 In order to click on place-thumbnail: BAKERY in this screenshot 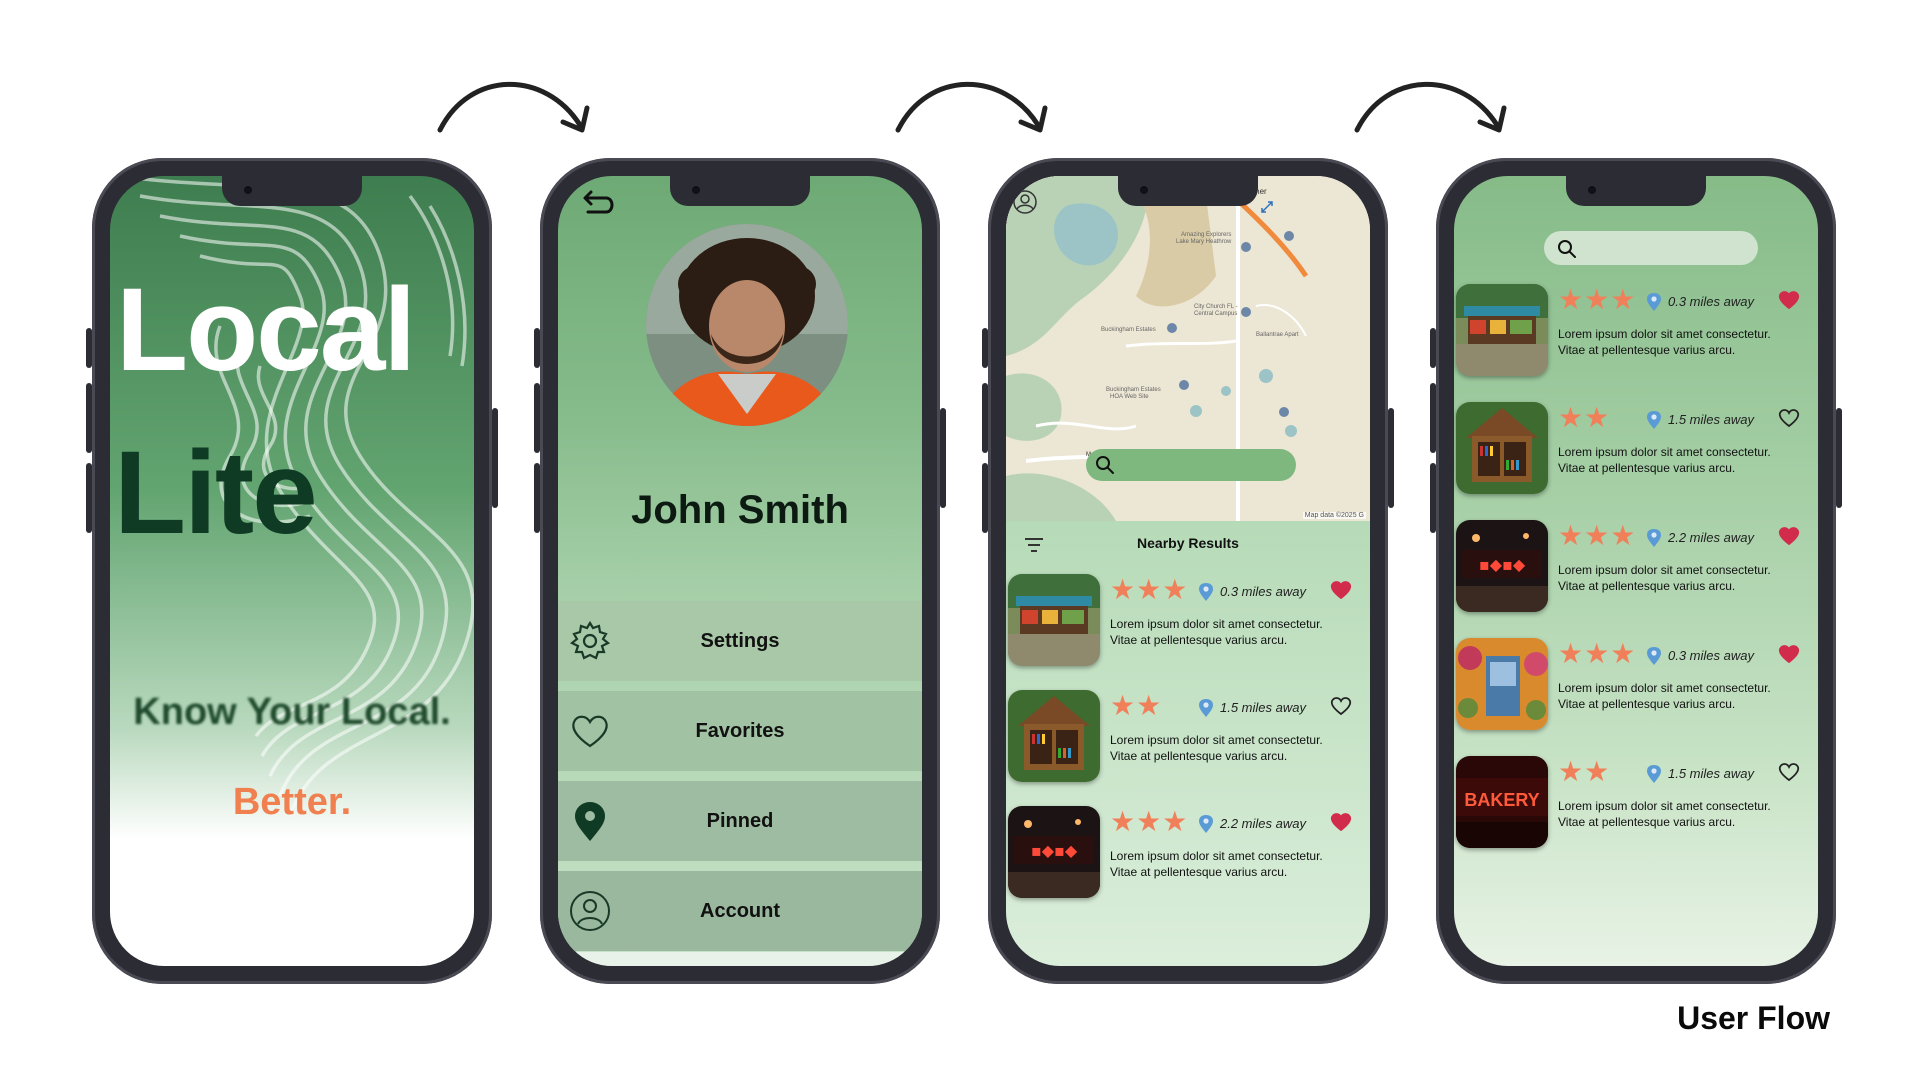, I will do `click(1502, 802)`.